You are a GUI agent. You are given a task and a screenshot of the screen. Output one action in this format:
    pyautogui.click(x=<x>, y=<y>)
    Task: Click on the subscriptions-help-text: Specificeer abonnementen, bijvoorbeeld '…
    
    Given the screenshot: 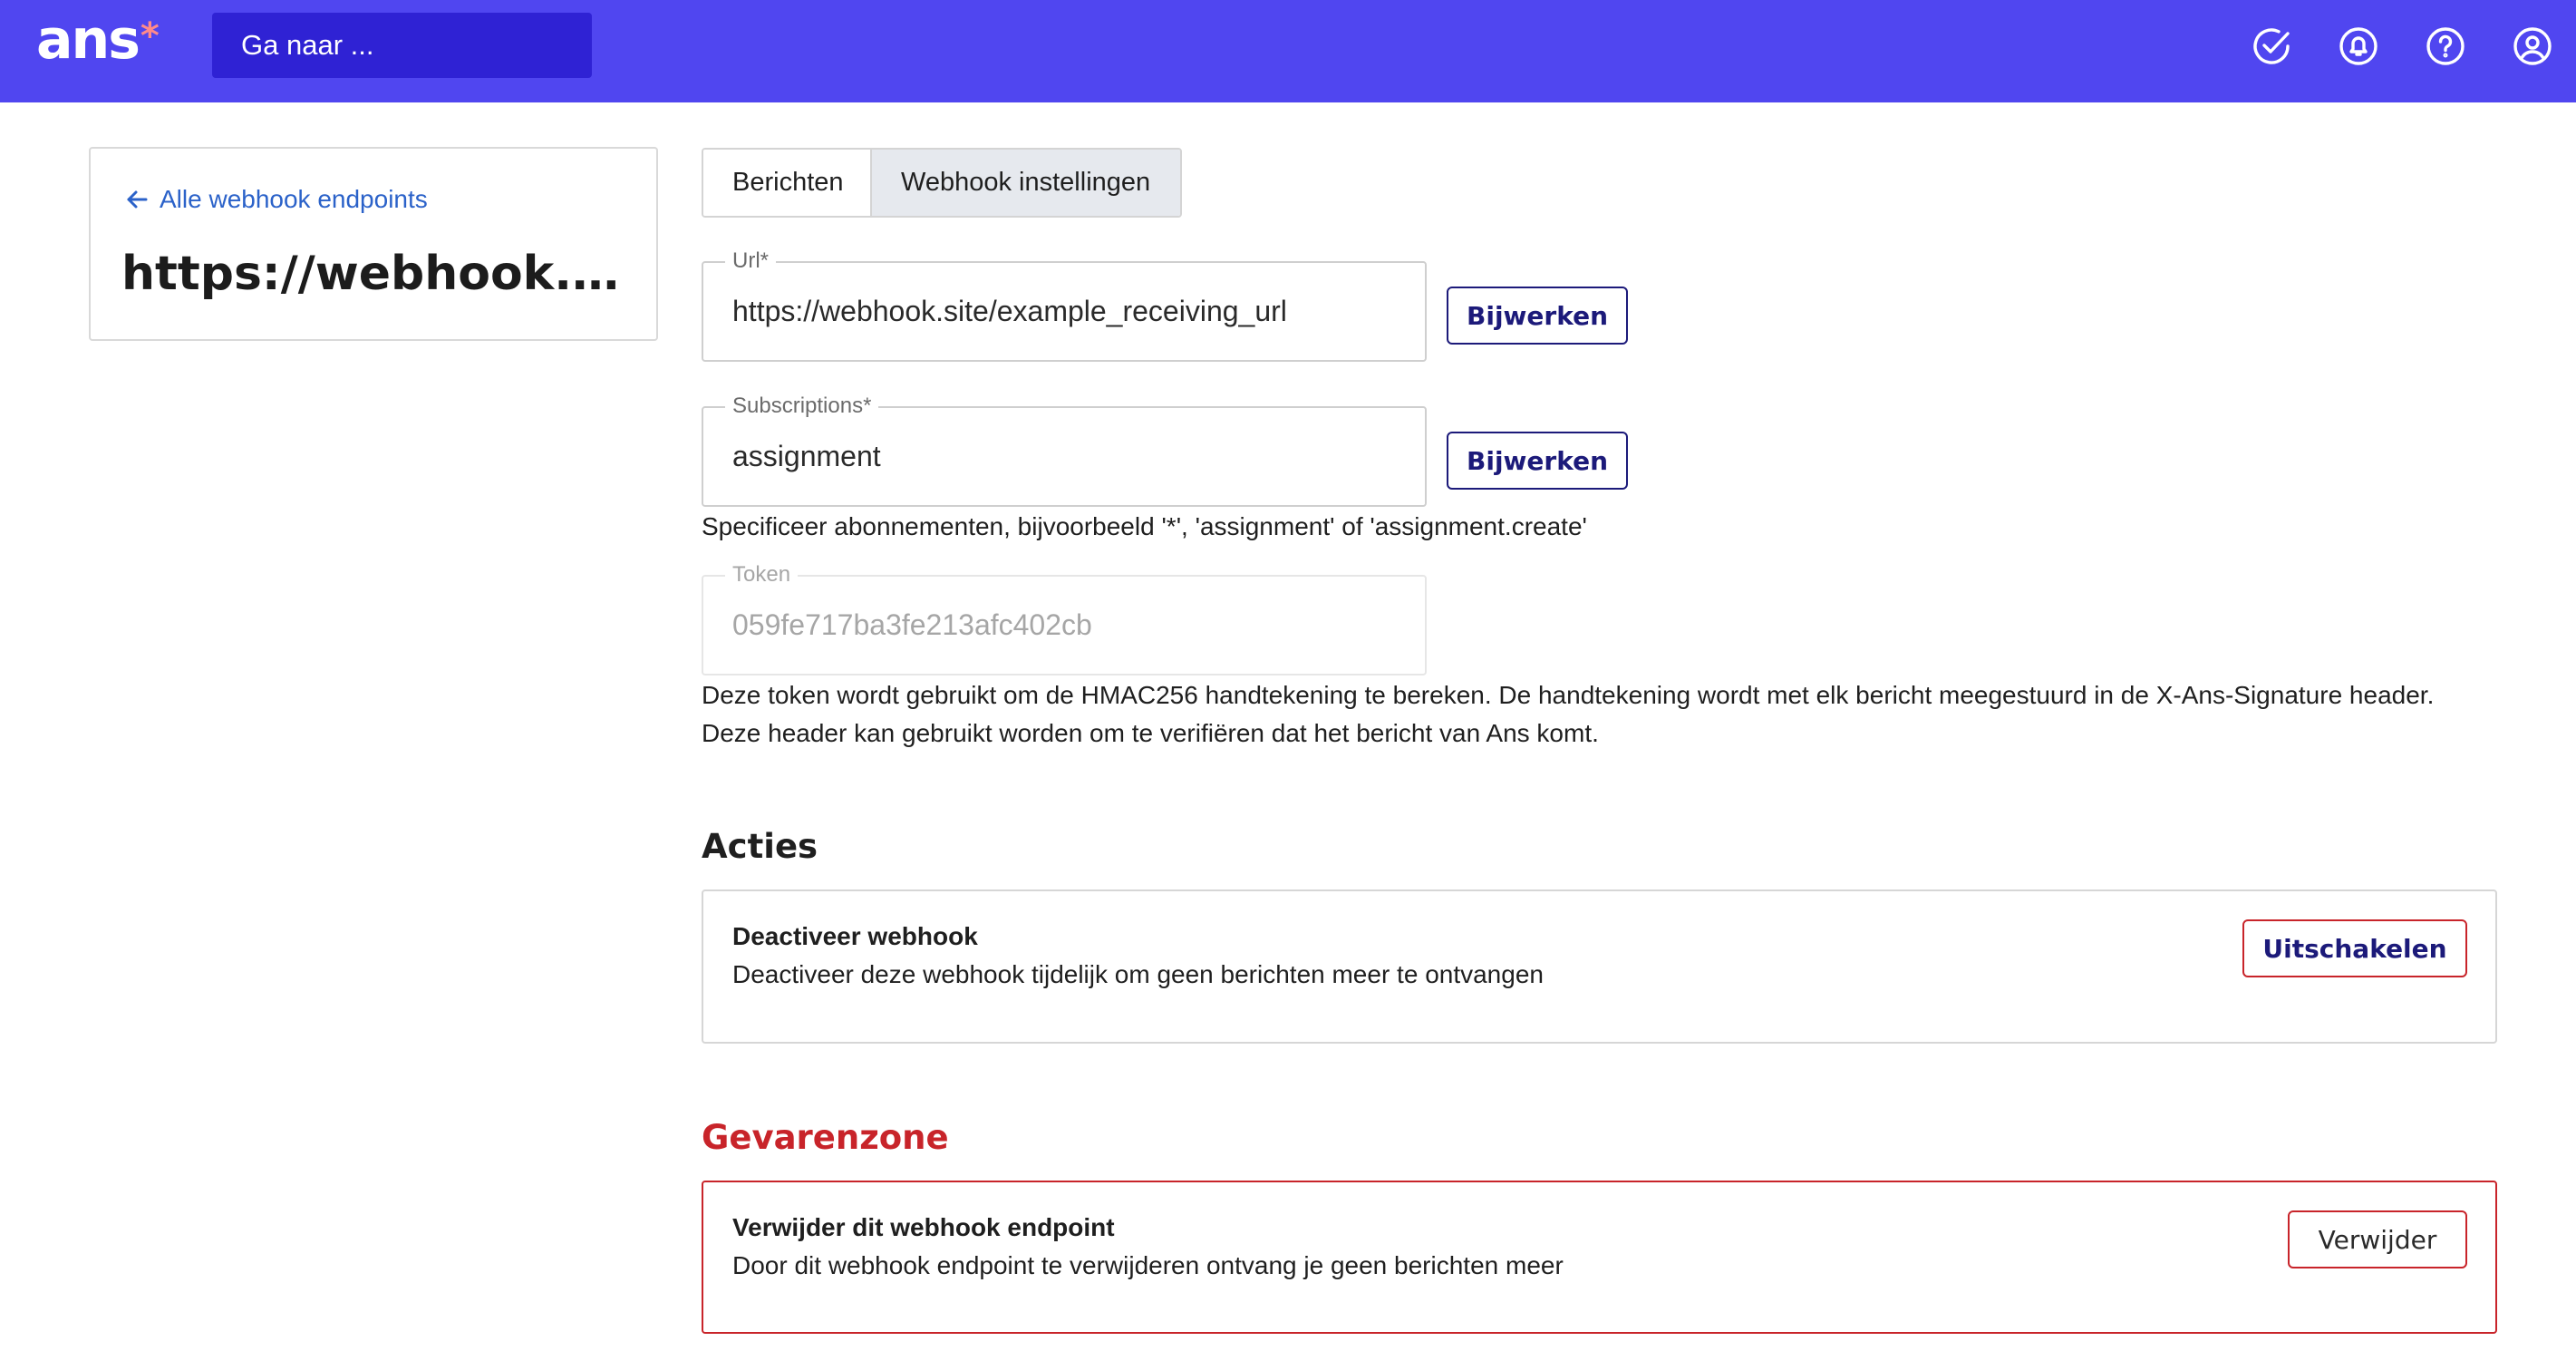 What is the action you would take?
    pyautogui.click(x=1144, y=526)
    